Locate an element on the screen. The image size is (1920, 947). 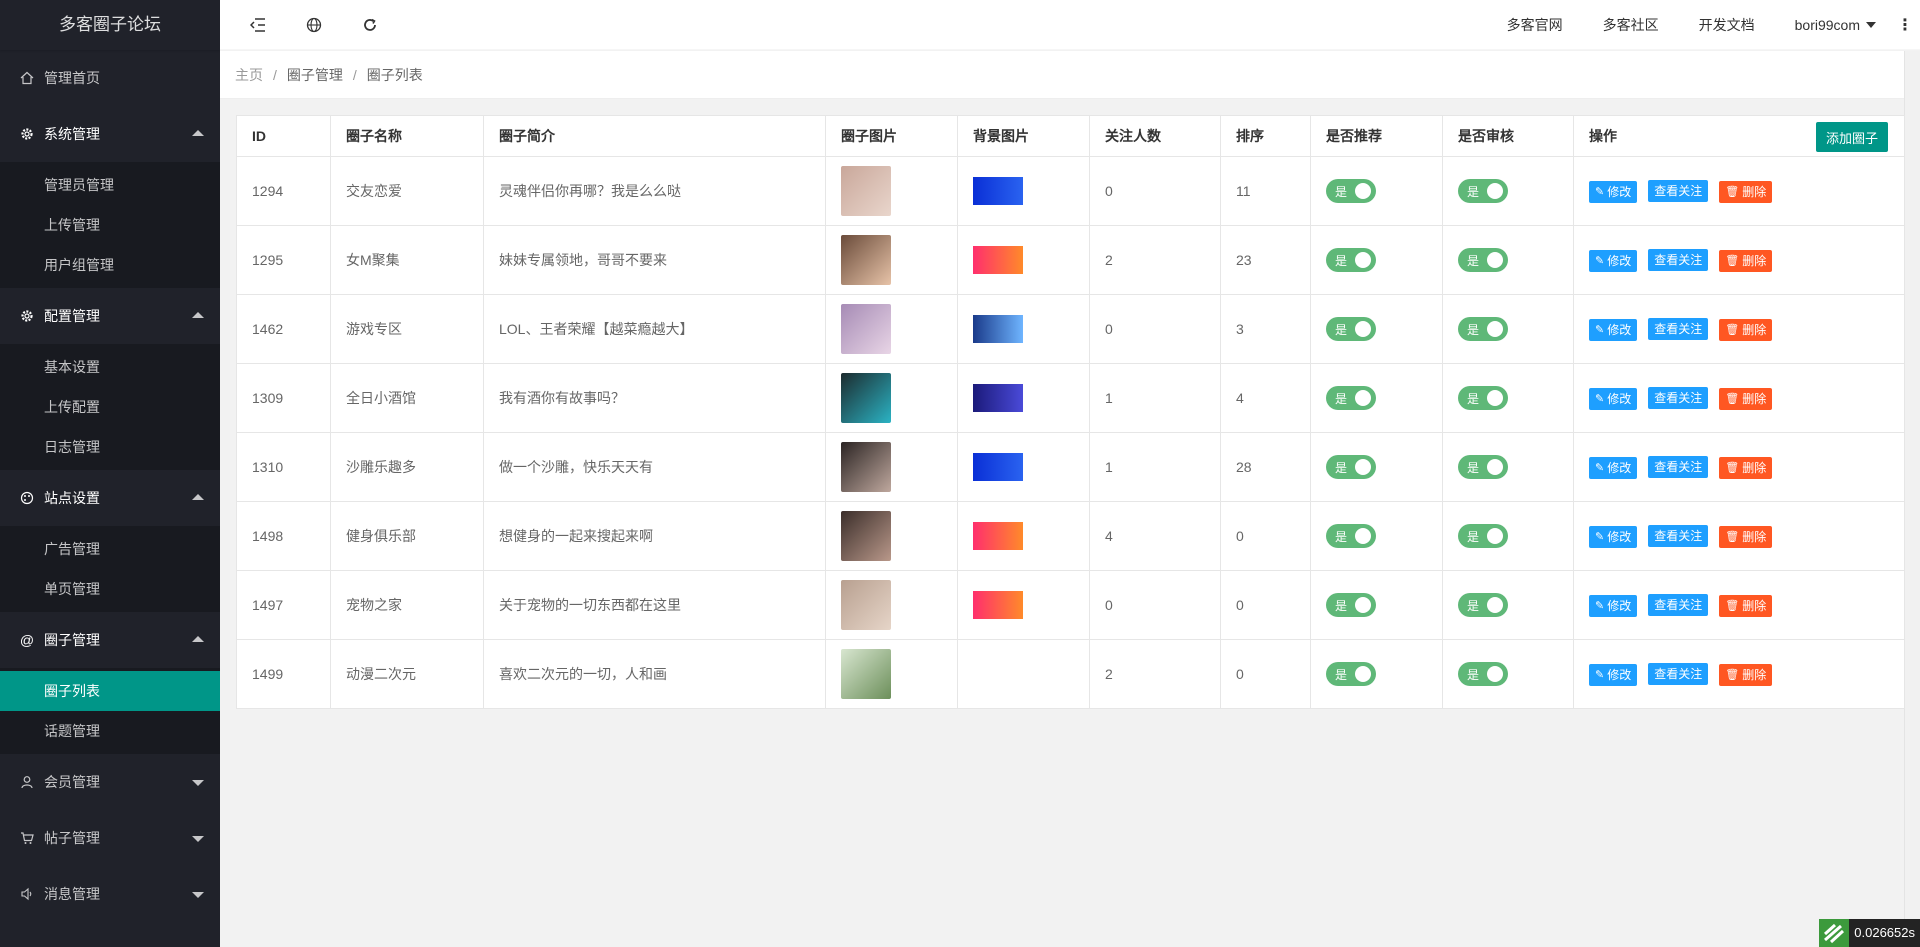
sidebar-group-circle: @ 圈子管理 is located at coordinates (110, 640).